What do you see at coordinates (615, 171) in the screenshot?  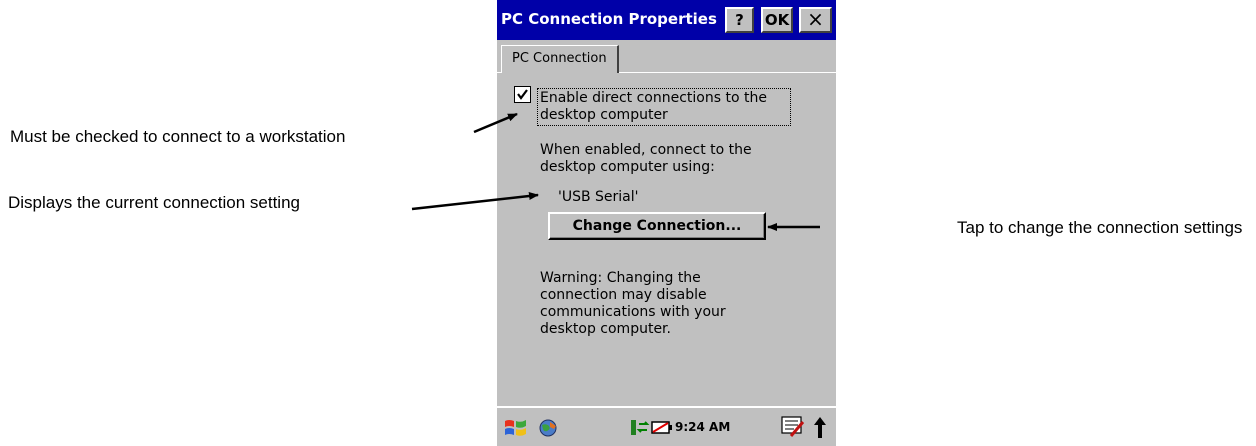 I see `callout-arrows` at bounding box center [615, 171].